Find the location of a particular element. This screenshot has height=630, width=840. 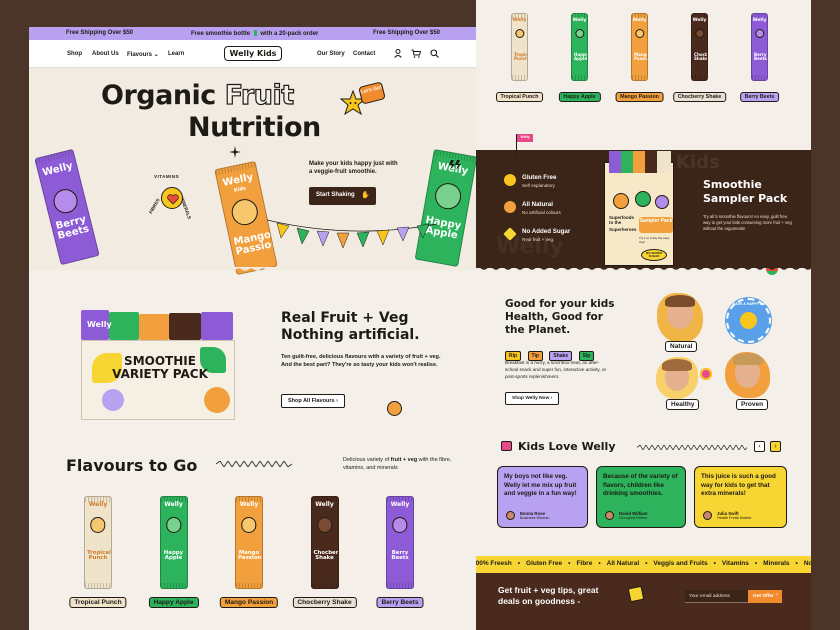

newsletter-title-a: Get is located at coordinates (505, 590).